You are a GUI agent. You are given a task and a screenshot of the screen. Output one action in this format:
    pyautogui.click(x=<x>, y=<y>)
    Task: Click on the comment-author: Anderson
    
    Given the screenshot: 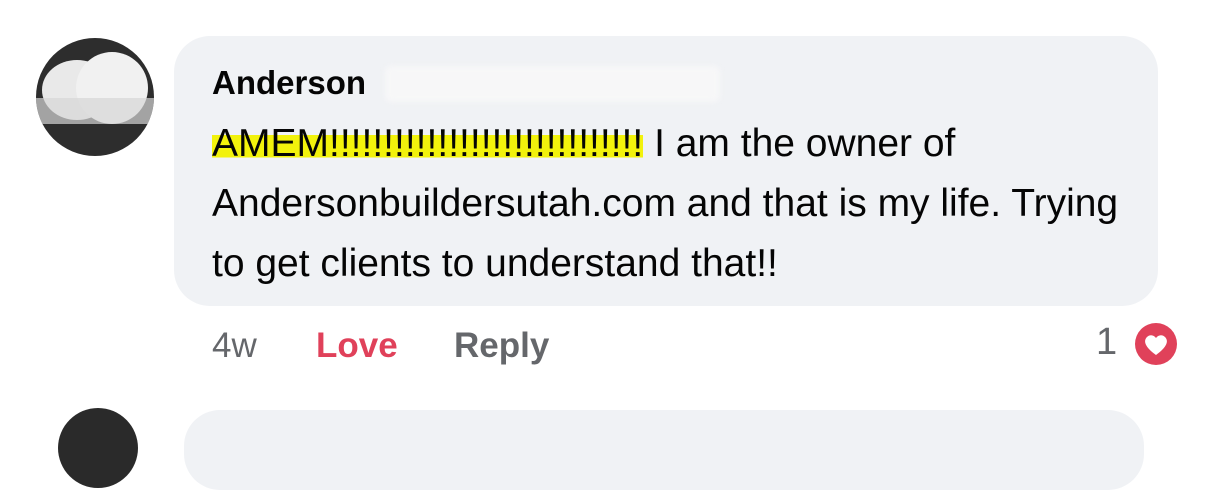 What is the action you would take?
    pyautogui.click(x=289, y=83)
    